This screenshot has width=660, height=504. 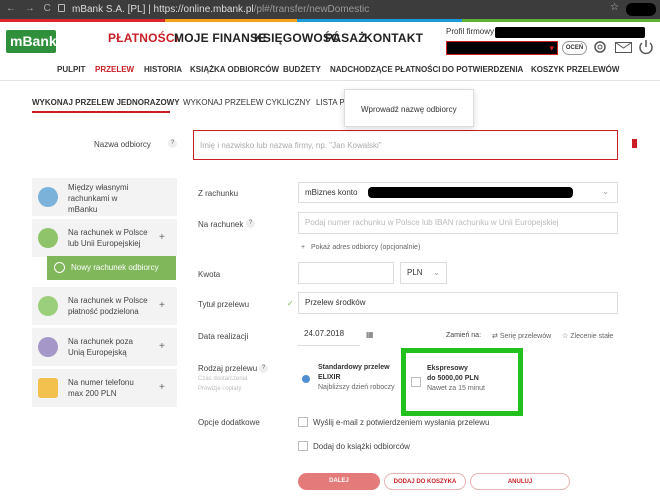 I want to click on tab-lista: LISTA P, so click(x=330, y=102).